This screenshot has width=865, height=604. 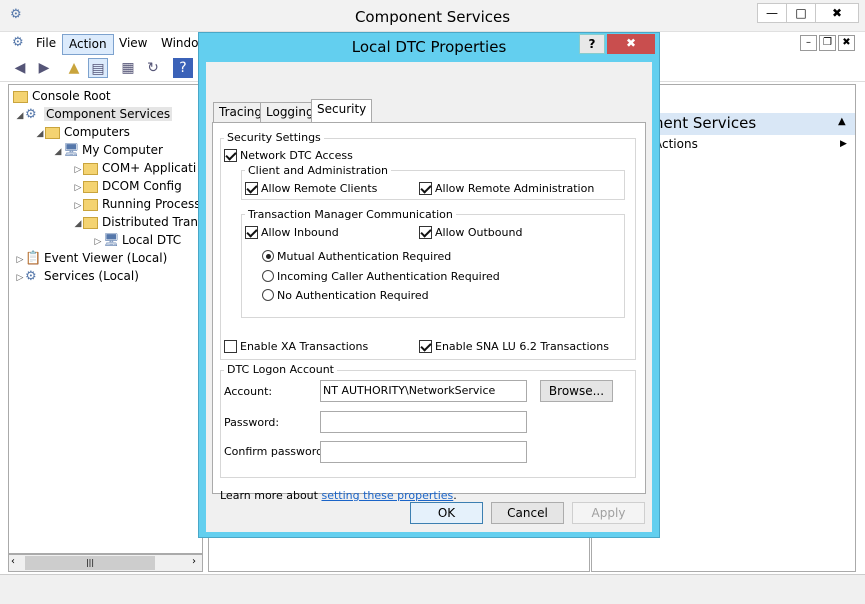 What do you see at coordinates (248, 391) in the screenshot?
I see `account-label: Account:` at bounding box center [248, 391].